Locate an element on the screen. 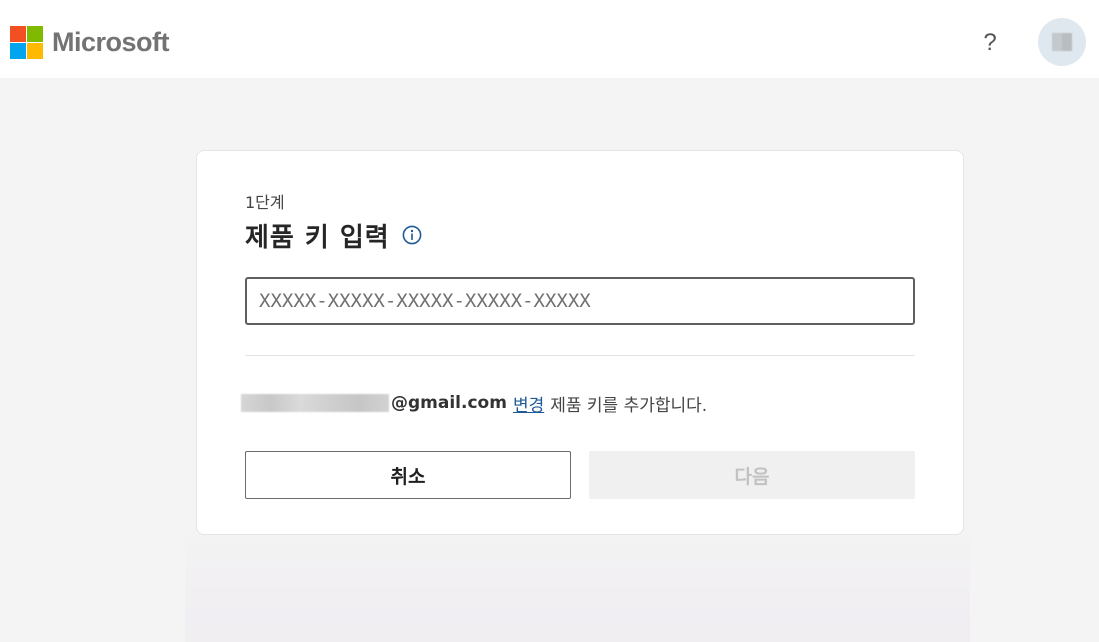 Image resolution: width=1099 pixels, height=642 pixels. top-header: Microsoft ? is located at coordinates (549, 39).